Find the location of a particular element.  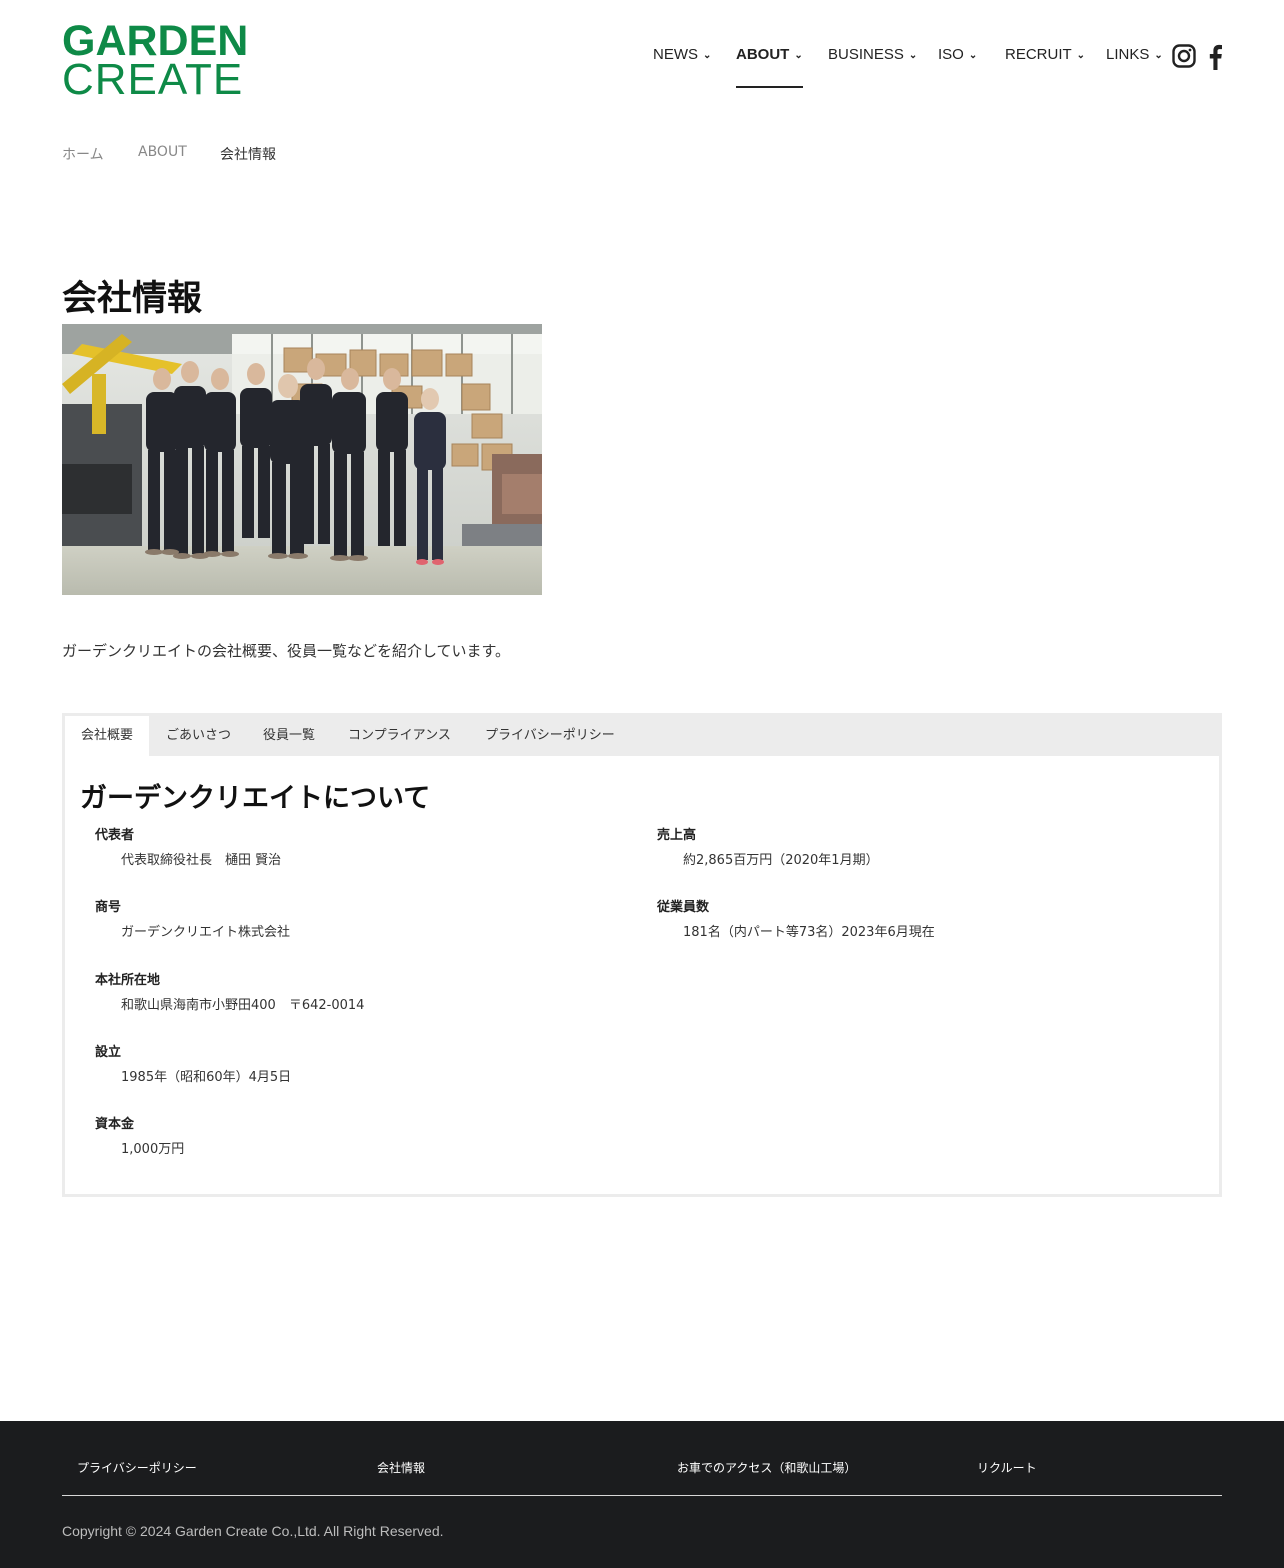

tab-officers: 役員一覧 is located at coordinates (289, 736).